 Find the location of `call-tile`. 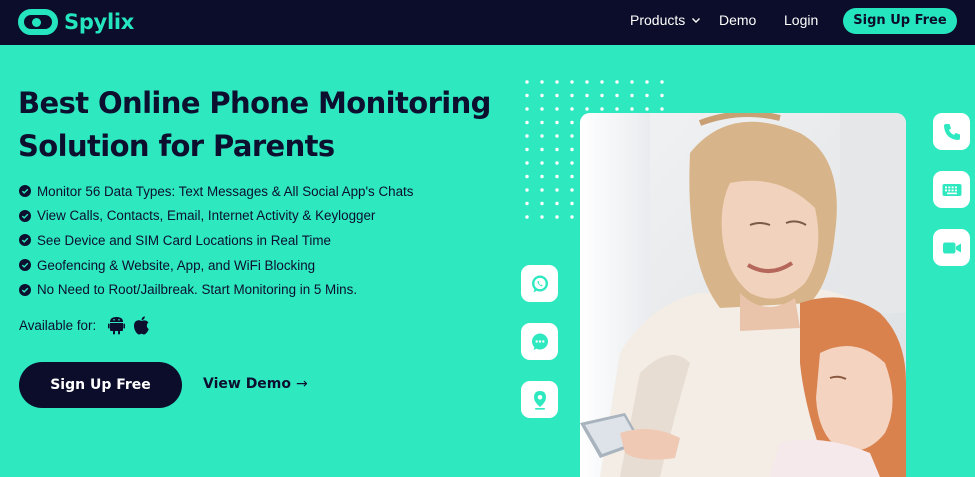

call-tile is located at coordinates (951, 131).